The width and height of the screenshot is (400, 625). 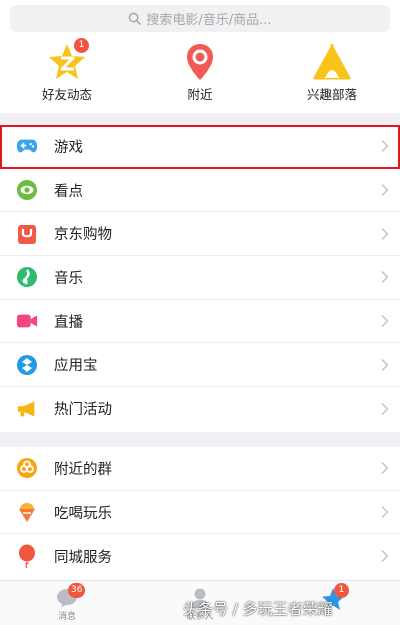 I want to click on menu-item-music: 音乐, so click(x=200, y=278).